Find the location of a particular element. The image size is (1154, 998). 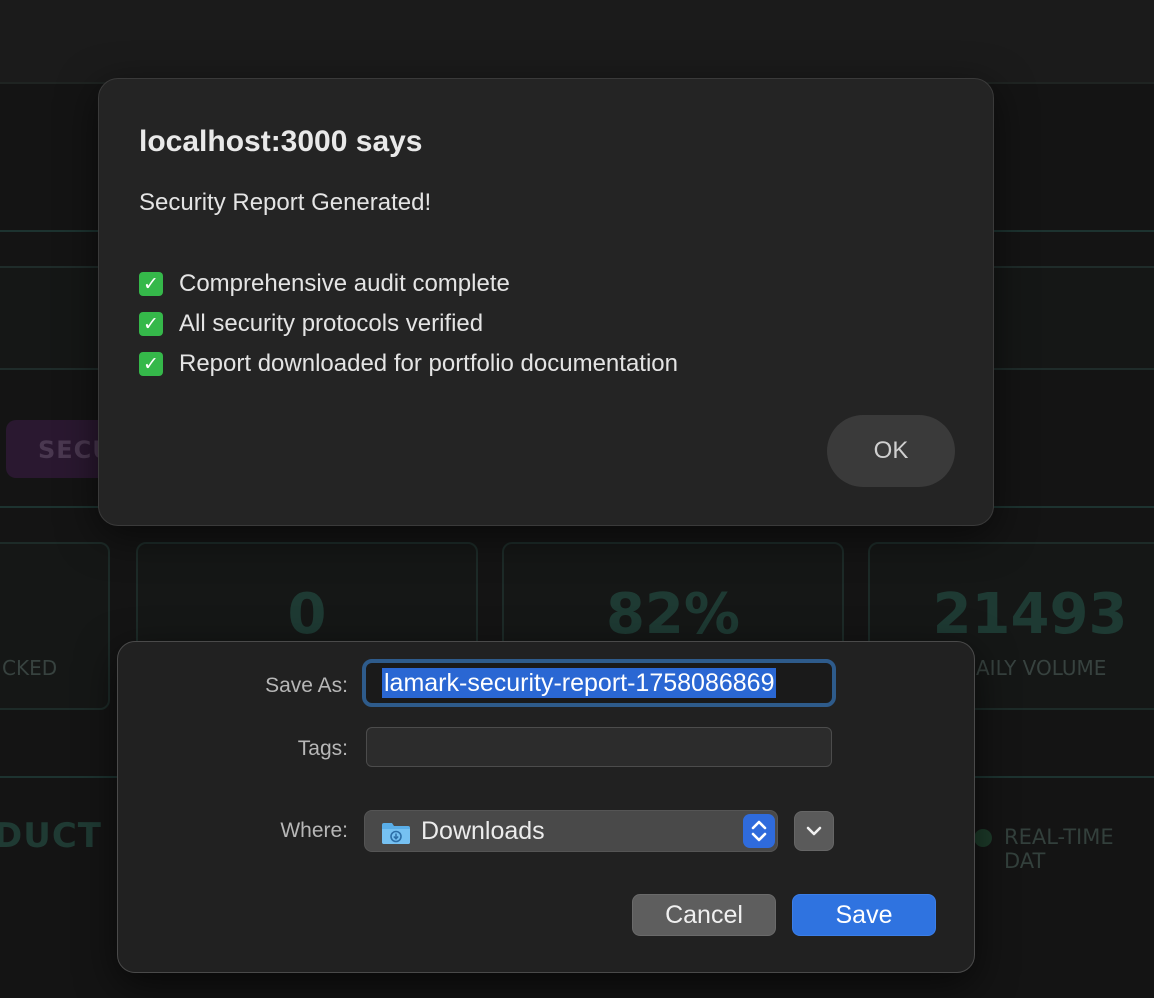

save-as-label: Save As: is located at coordinates (306, 685).